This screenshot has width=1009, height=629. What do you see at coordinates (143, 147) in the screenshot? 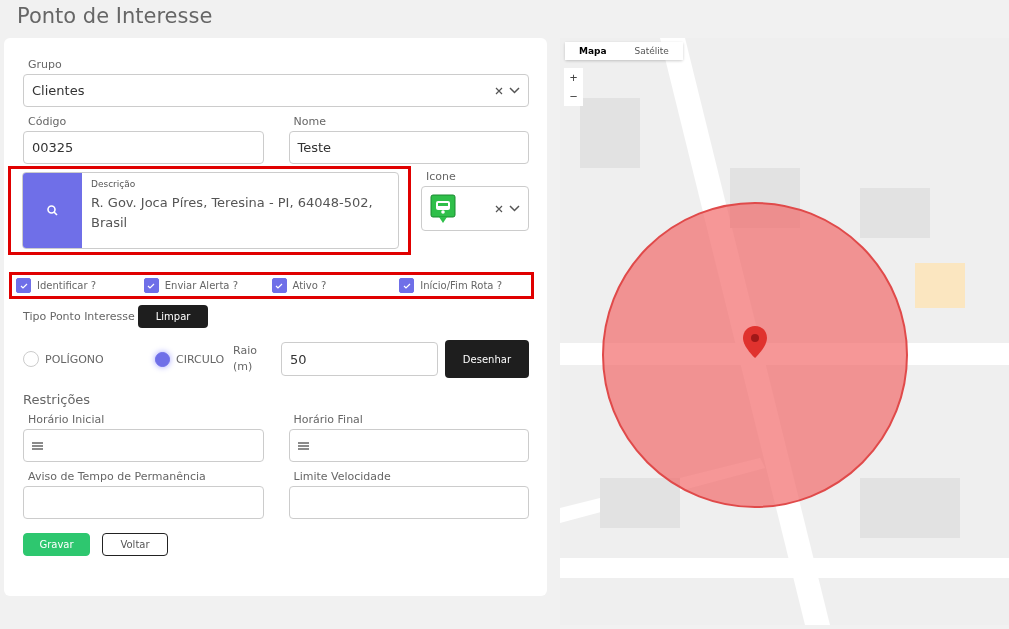
I see `code-field: 00325` at bounding box center [143, 147].